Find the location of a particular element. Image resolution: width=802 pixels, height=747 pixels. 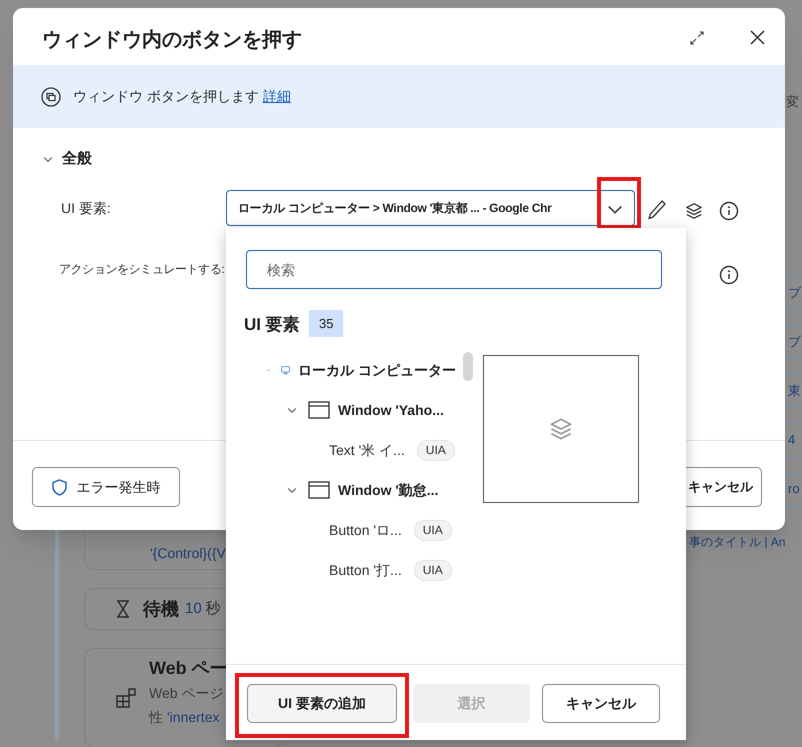

chip: 東 is located at coordinates (793, 391).